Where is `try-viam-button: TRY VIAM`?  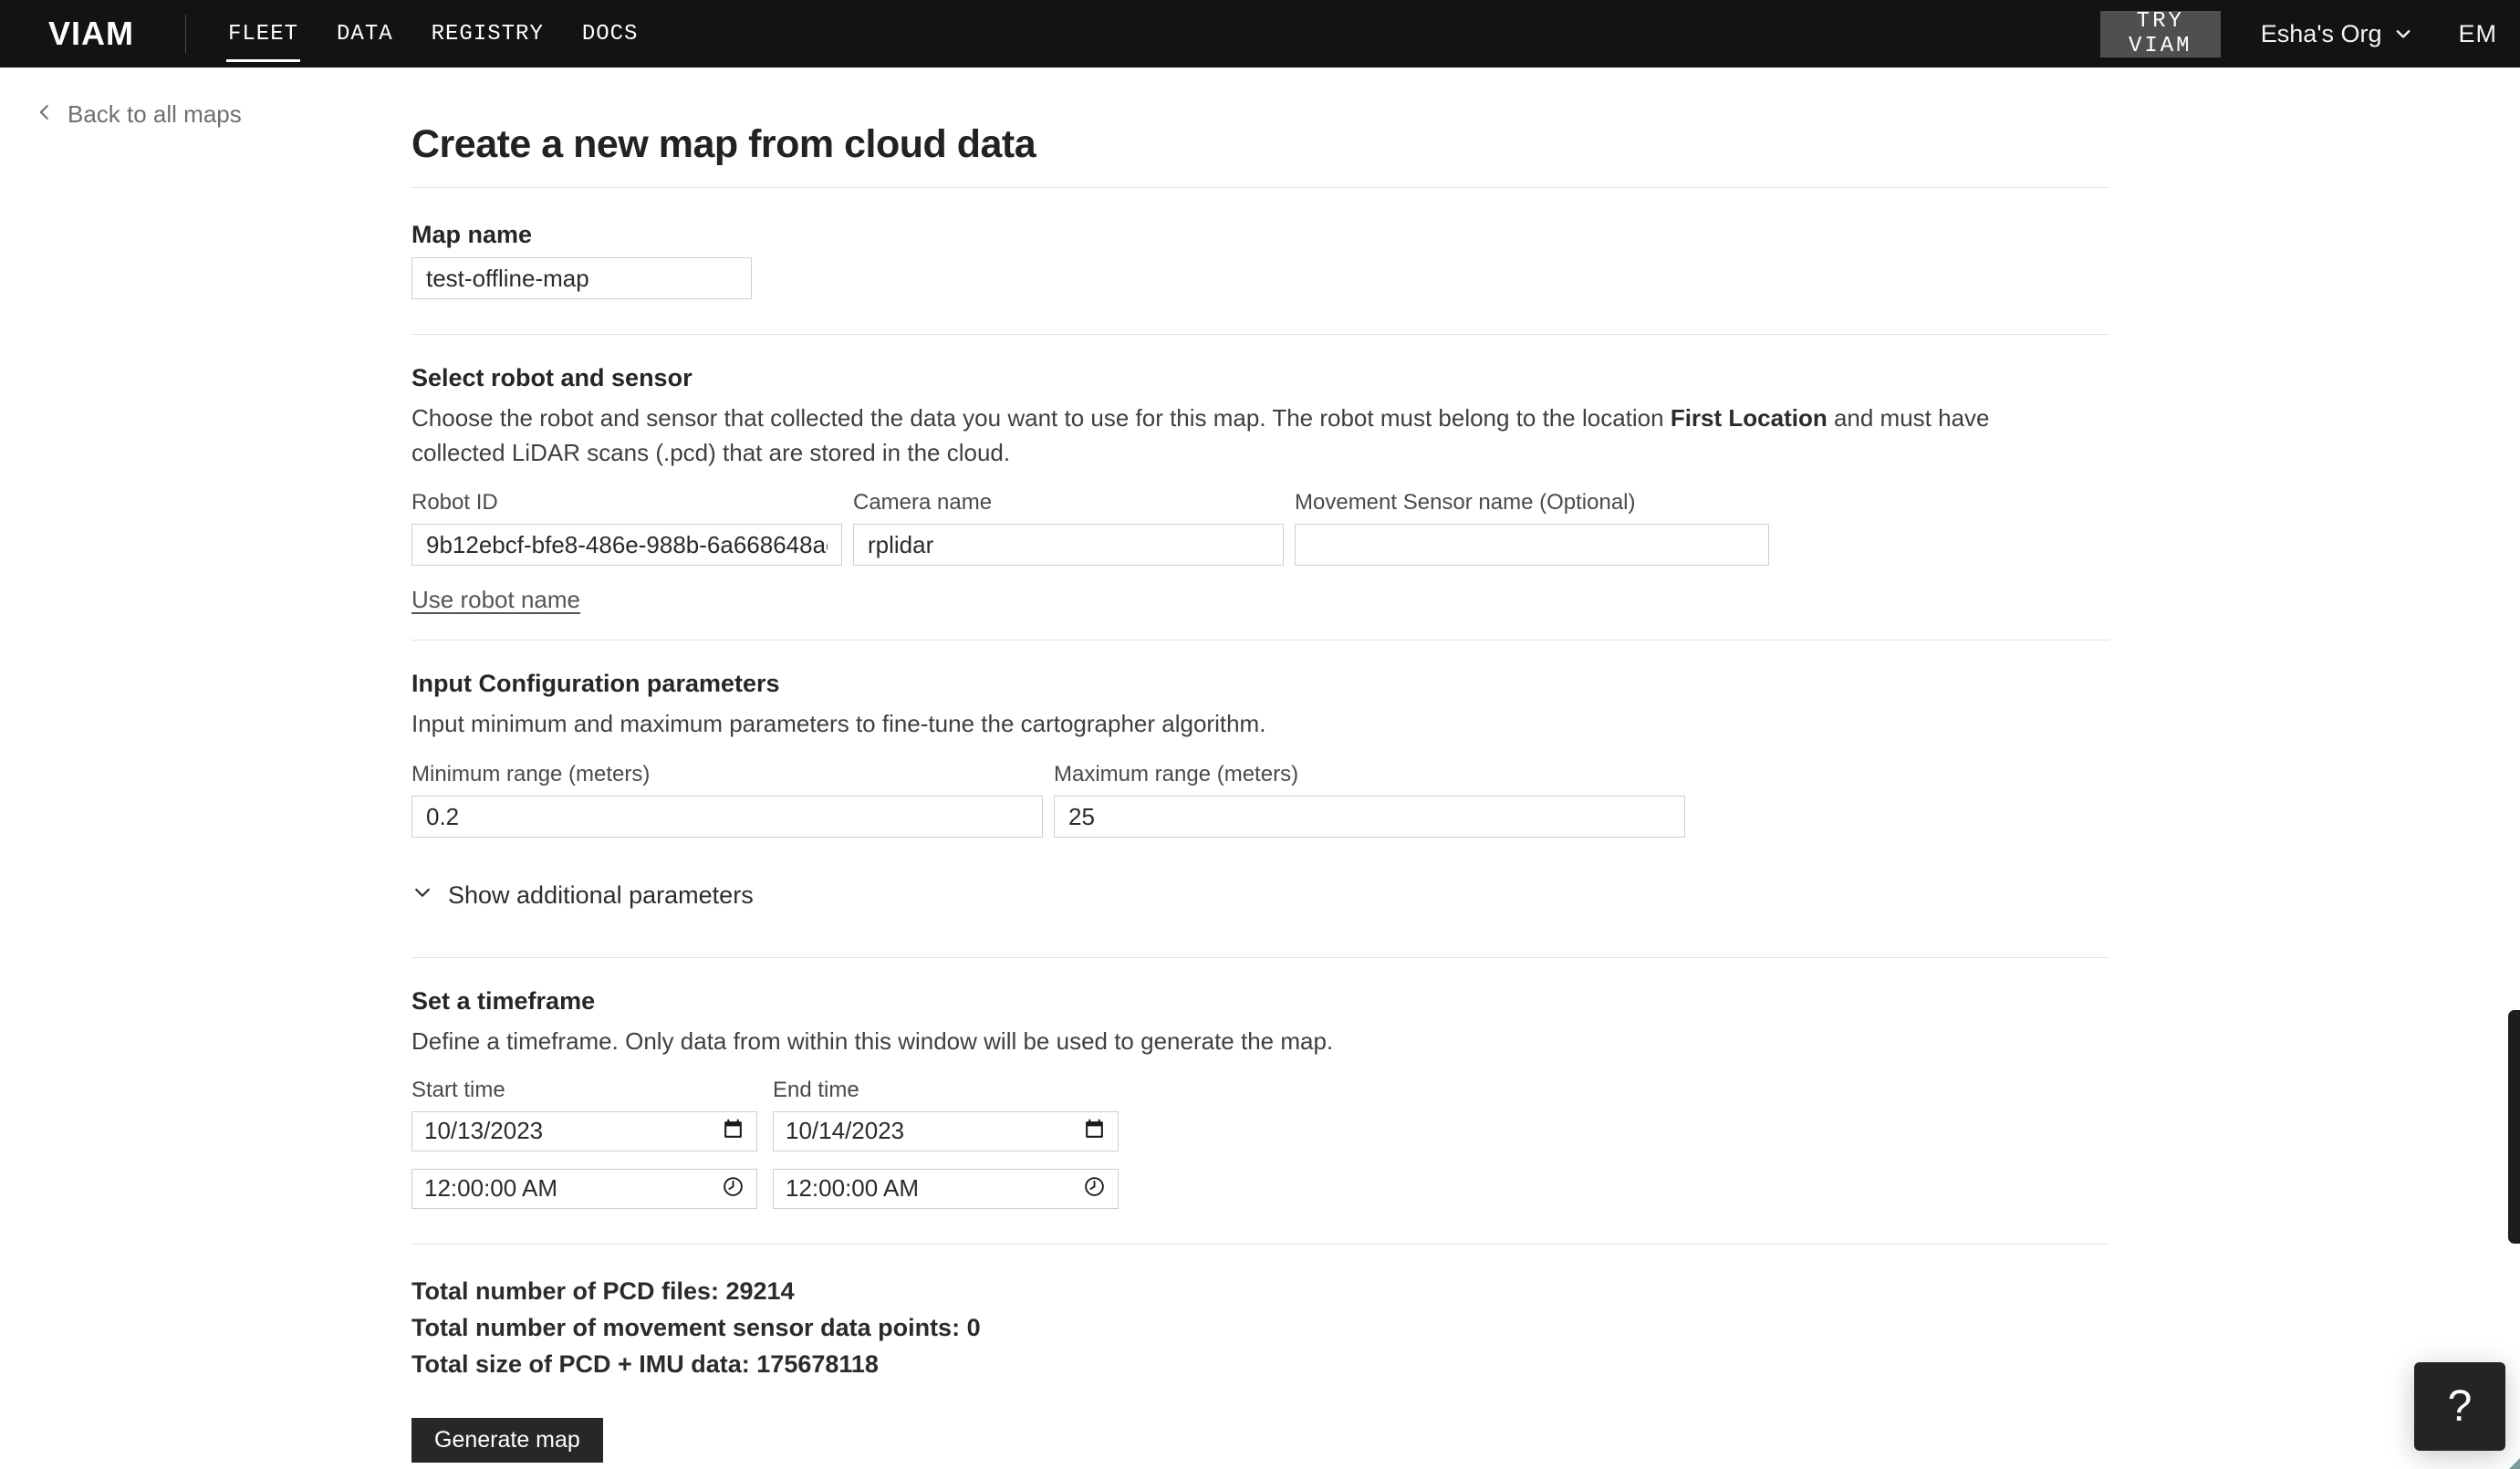 try-viam-button: TRY VIAM is located at coordinates (2160, 33).